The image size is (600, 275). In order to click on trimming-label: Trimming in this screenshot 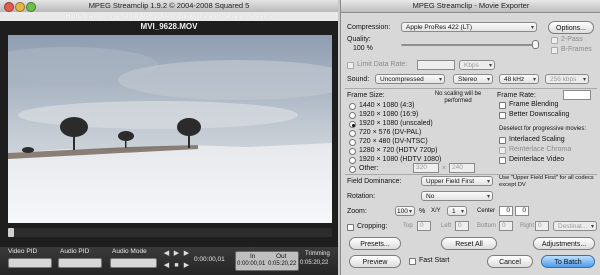, I will do `click(317, 254)`.